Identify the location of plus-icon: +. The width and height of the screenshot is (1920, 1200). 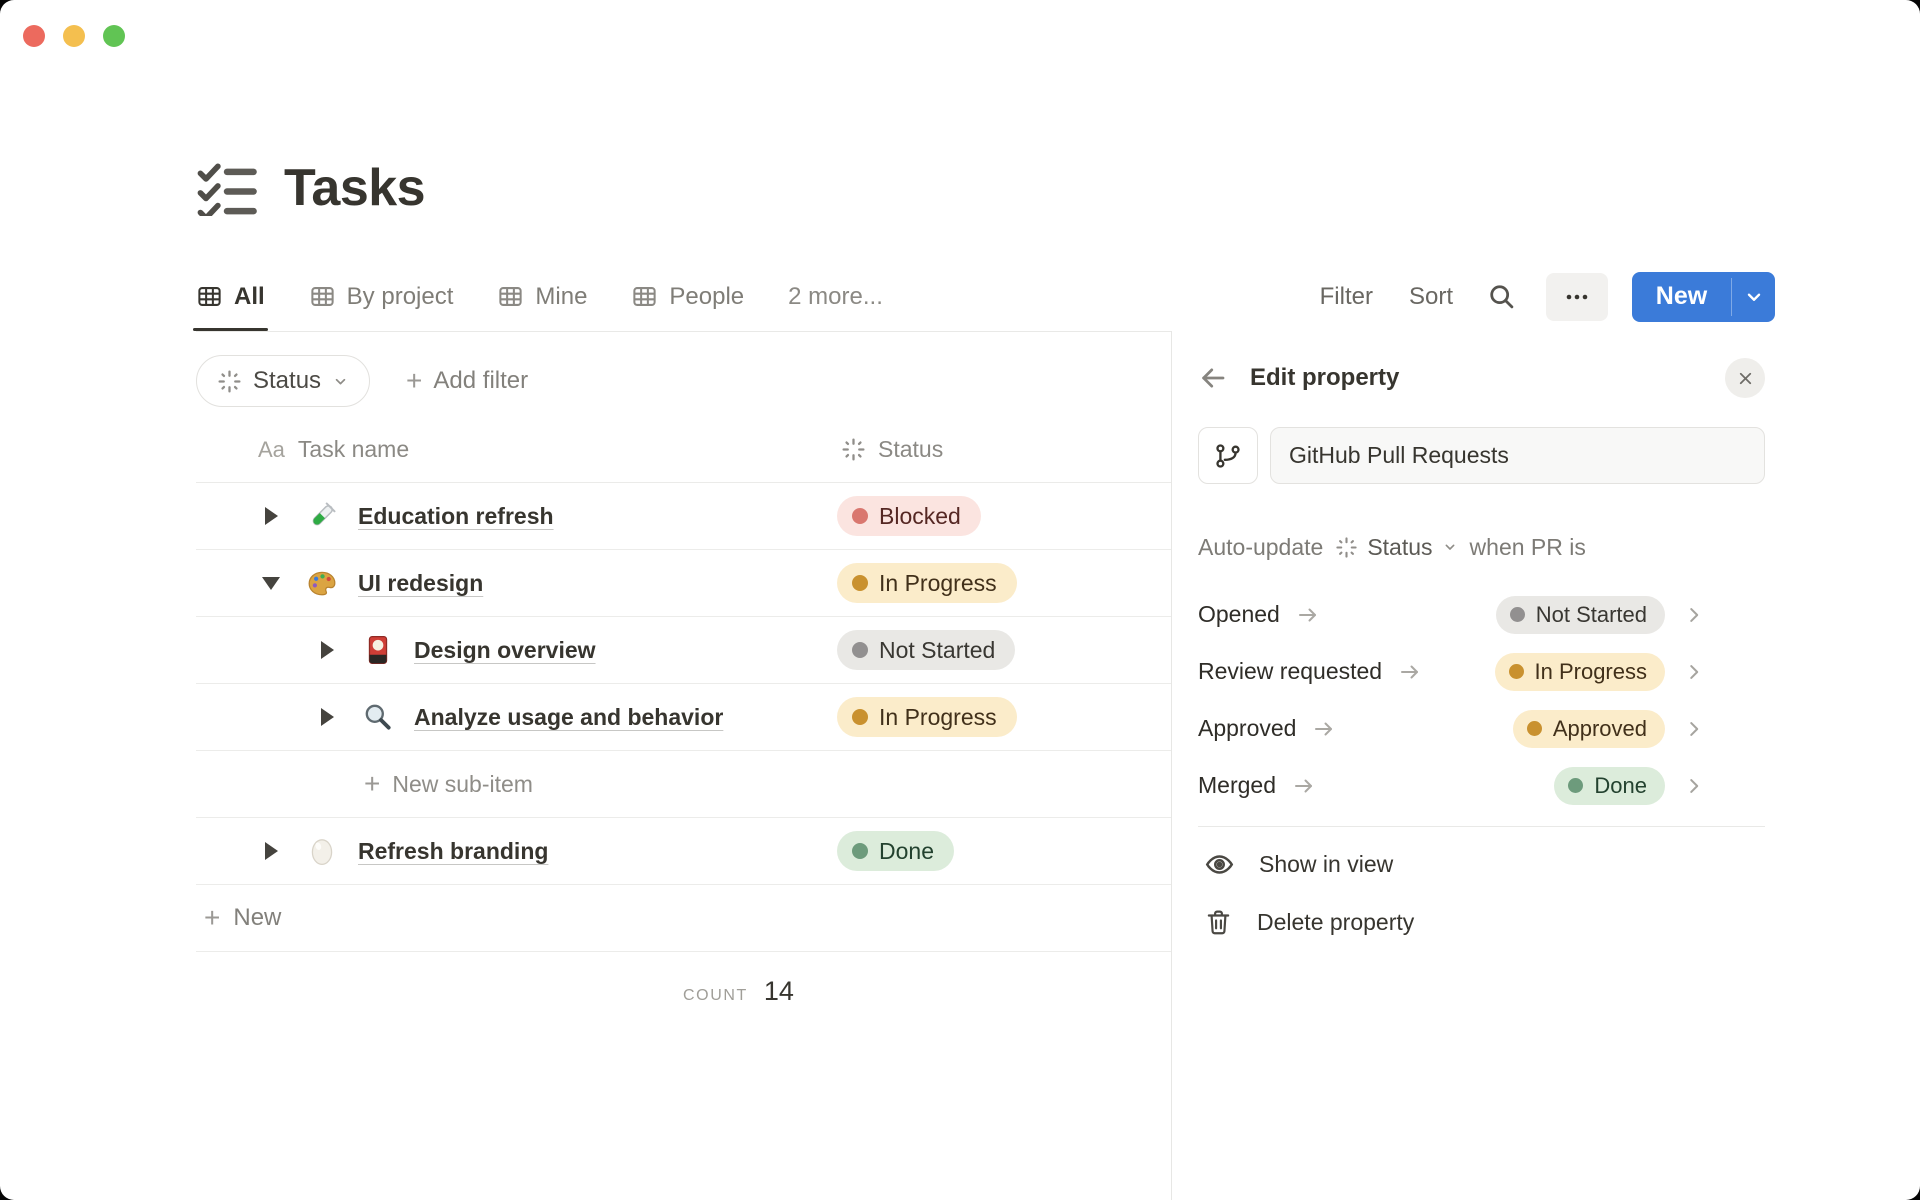
(414, 380).